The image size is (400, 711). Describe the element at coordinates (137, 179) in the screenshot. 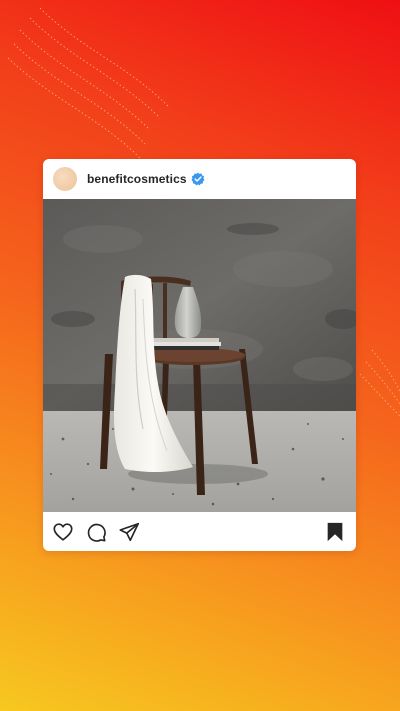

I see `username: benefitcosmetics` at that location.